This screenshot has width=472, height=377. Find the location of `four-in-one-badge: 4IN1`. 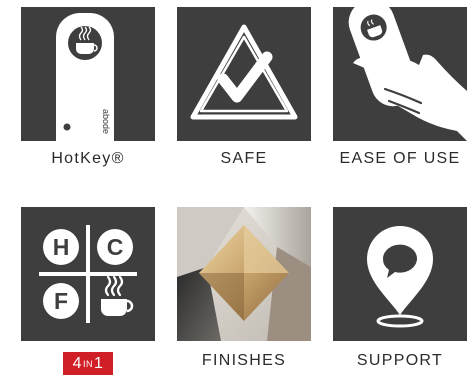

four-in-one-badge: 4IN1 is located at coordinates (88, 363).